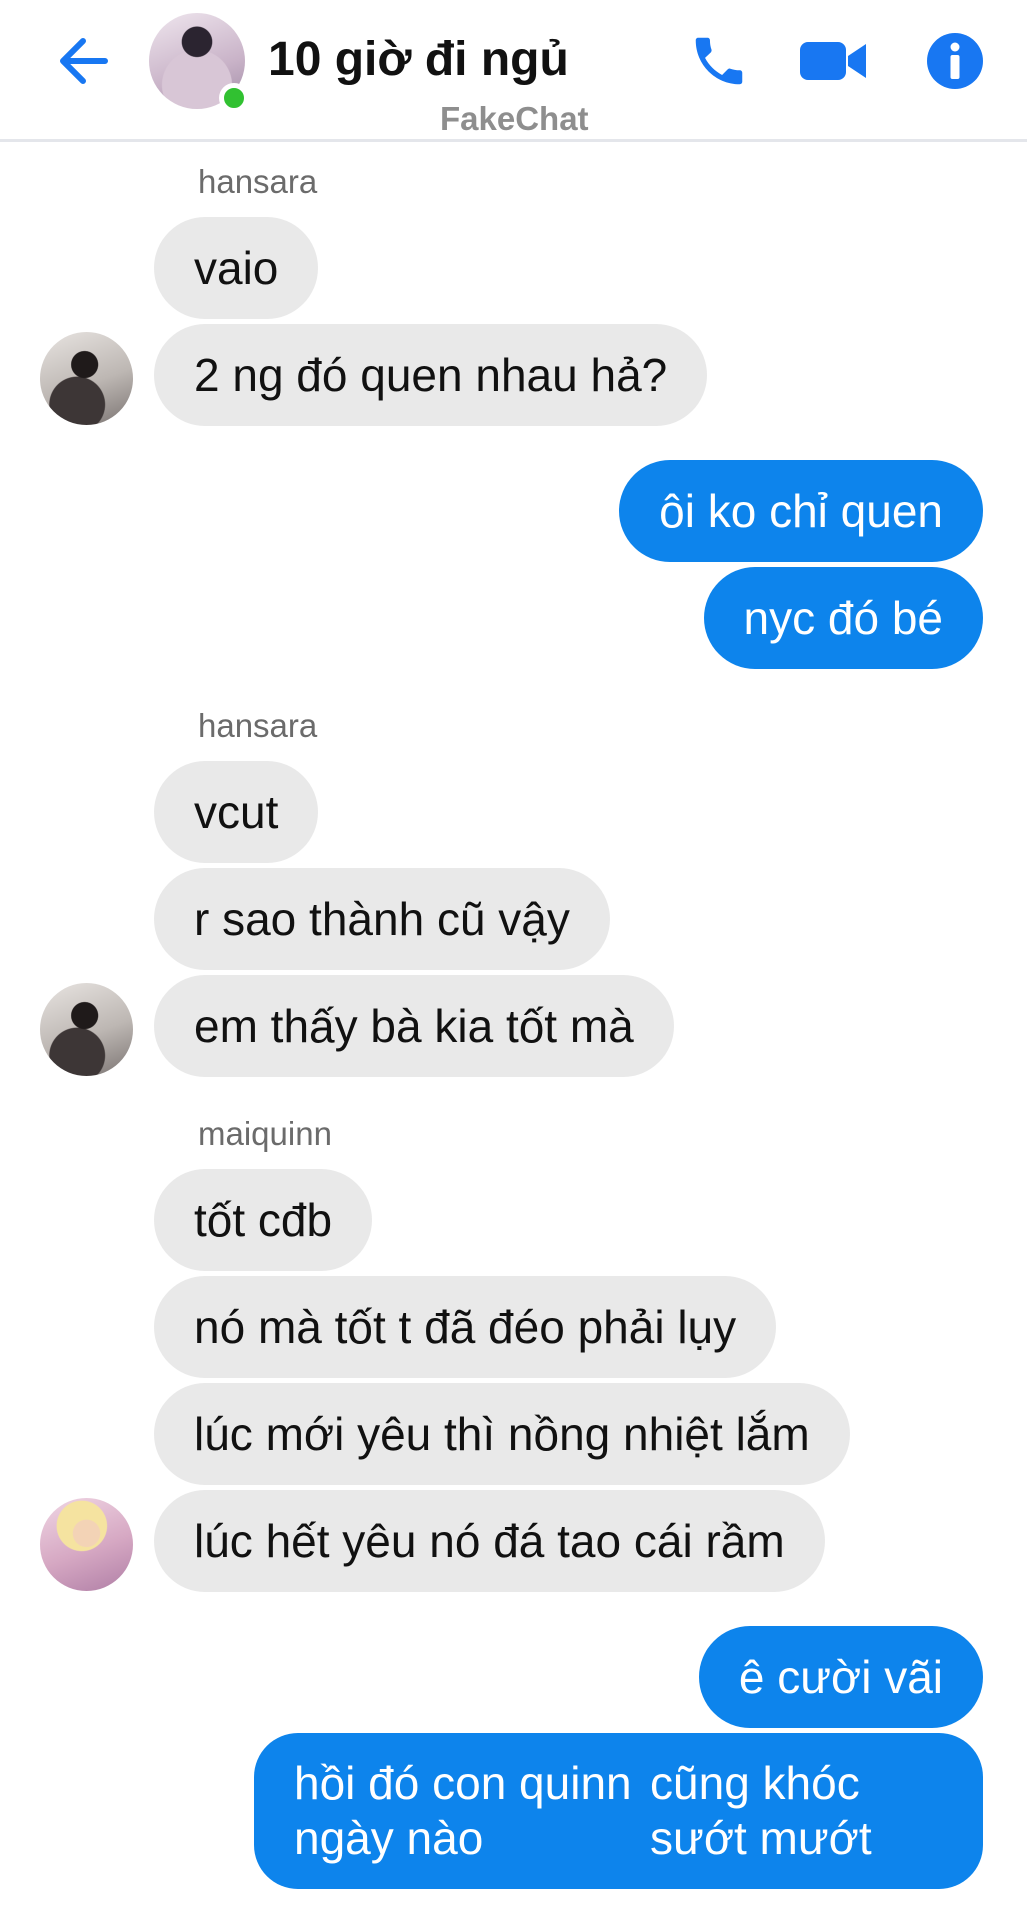 This screenshot has width=1027, height=1920. I want to click on conversation-avatar, so click(199, 63).